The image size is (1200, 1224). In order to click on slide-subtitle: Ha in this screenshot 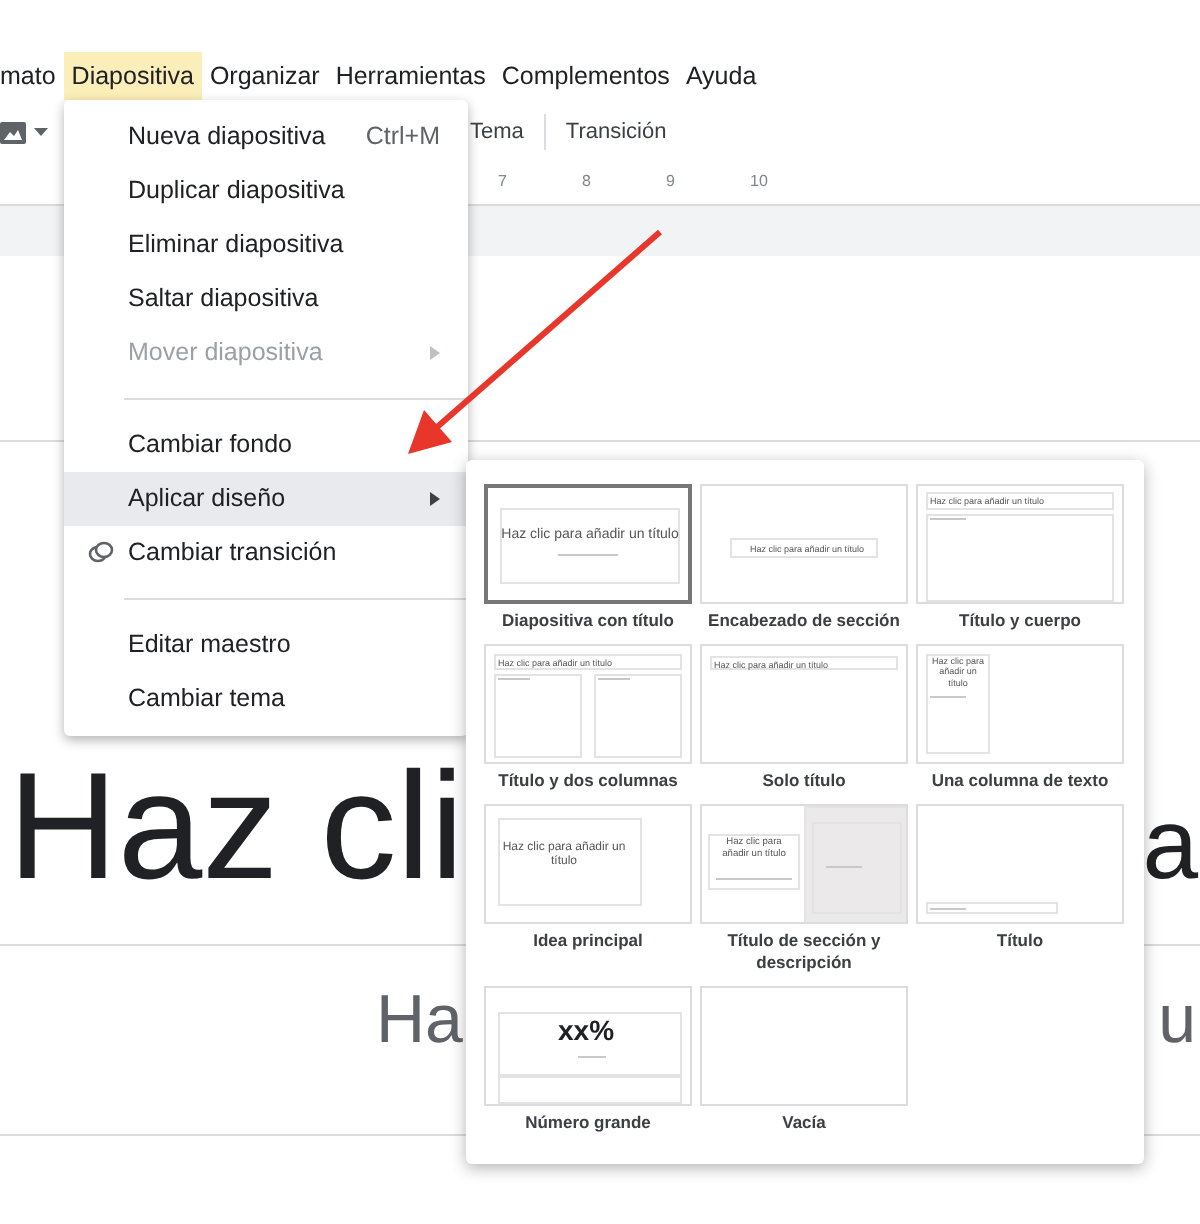, I will do `click(419, 1021)`.